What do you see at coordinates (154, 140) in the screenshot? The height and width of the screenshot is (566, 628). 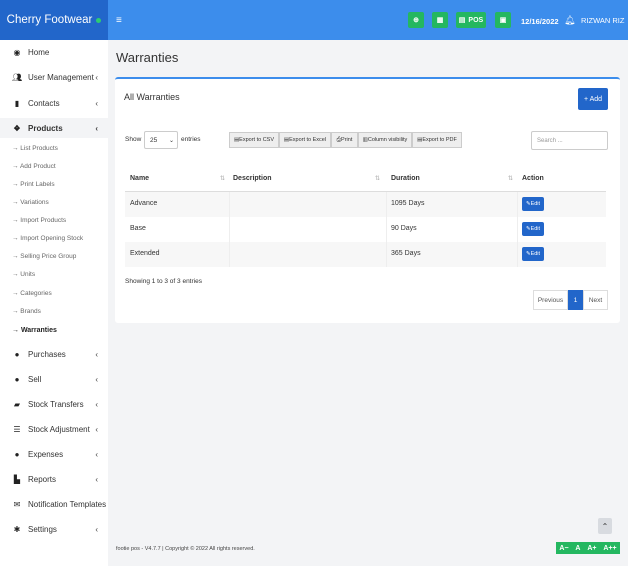 I see `page-size-value: 25` at bounding box center [154, 140].